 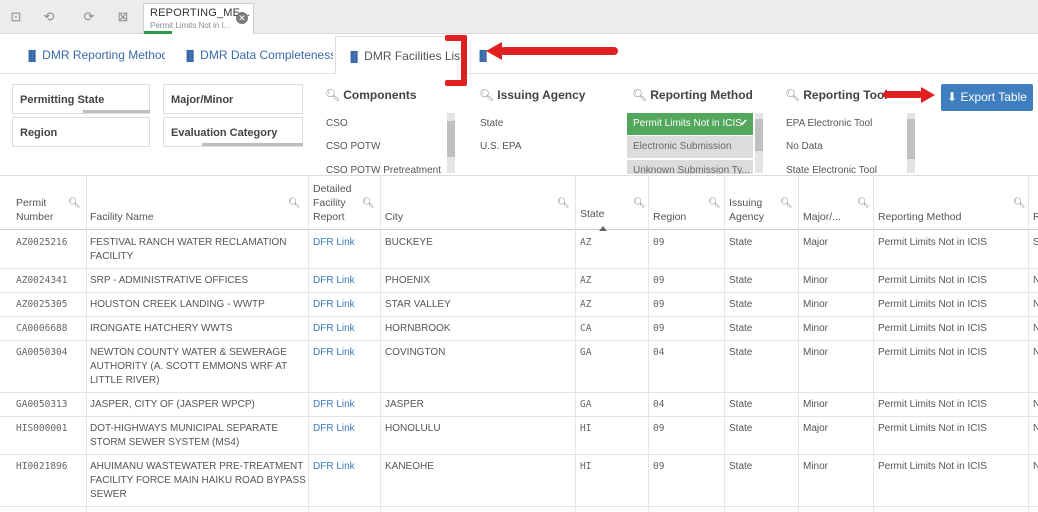 I want to click on reporting-tool-title: 🔍︎ Reporting Tool, so click(x=836, y=95).